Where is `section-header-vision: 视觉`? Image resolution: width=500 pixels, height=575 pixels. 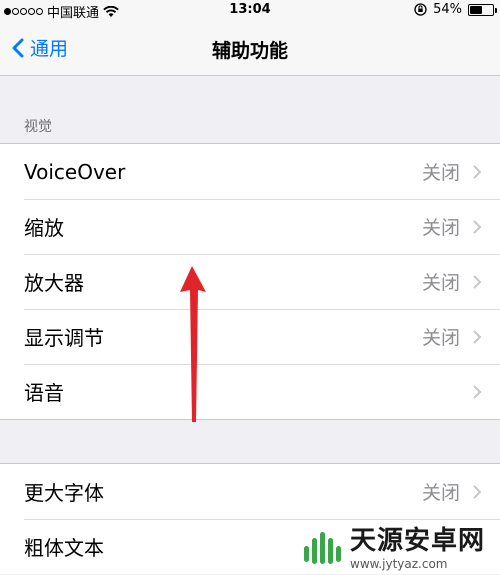 section-header-vision: 视觉 is located at coordinates (38, 127).